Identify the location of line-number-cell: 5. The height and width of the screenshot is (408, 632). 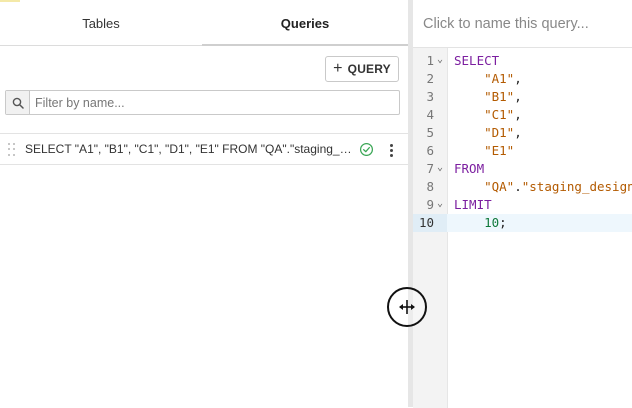
(430, 133).